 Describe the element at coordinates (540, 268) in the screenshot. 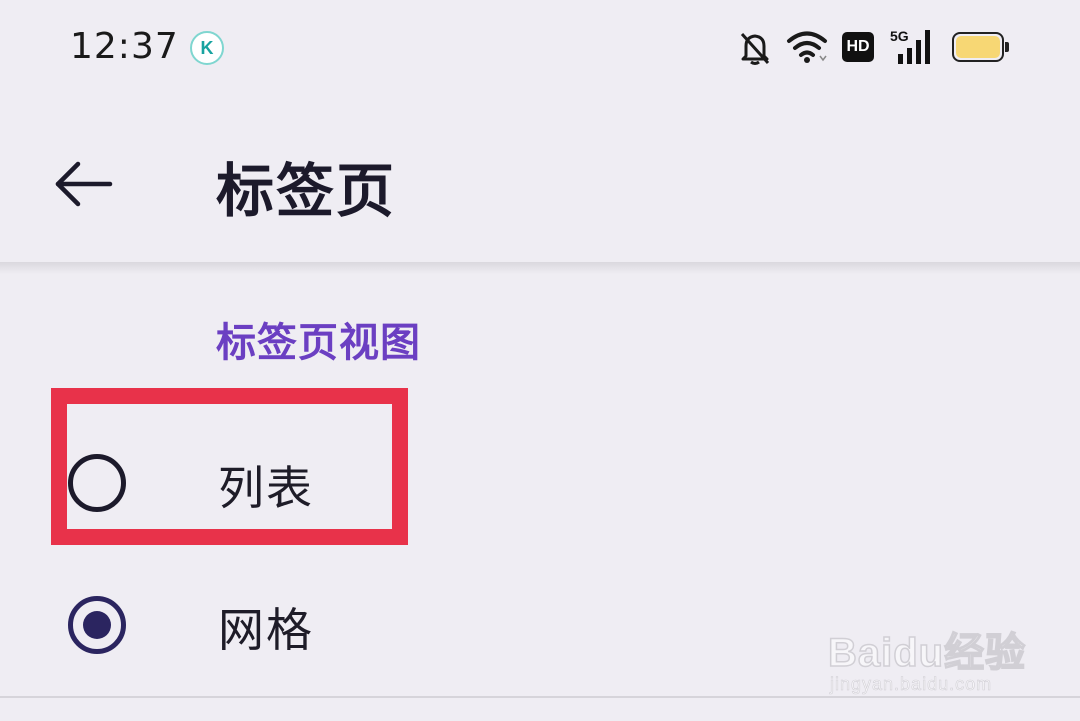

I see `app-bar-shadow` at that location.